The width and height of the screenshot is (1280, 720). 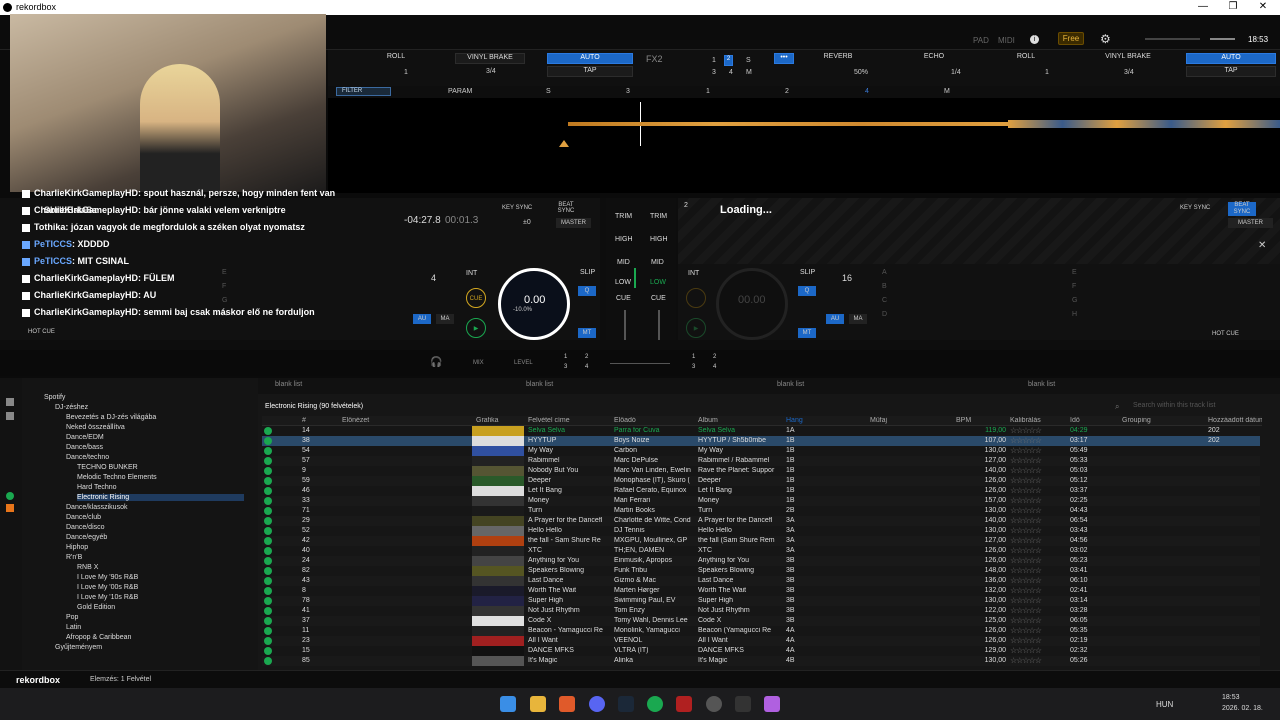 What do you see at coordinates (396, 56) in the screenshot?
I see `fx1-roll-label: ROLL` at bounding box center [396, 56].